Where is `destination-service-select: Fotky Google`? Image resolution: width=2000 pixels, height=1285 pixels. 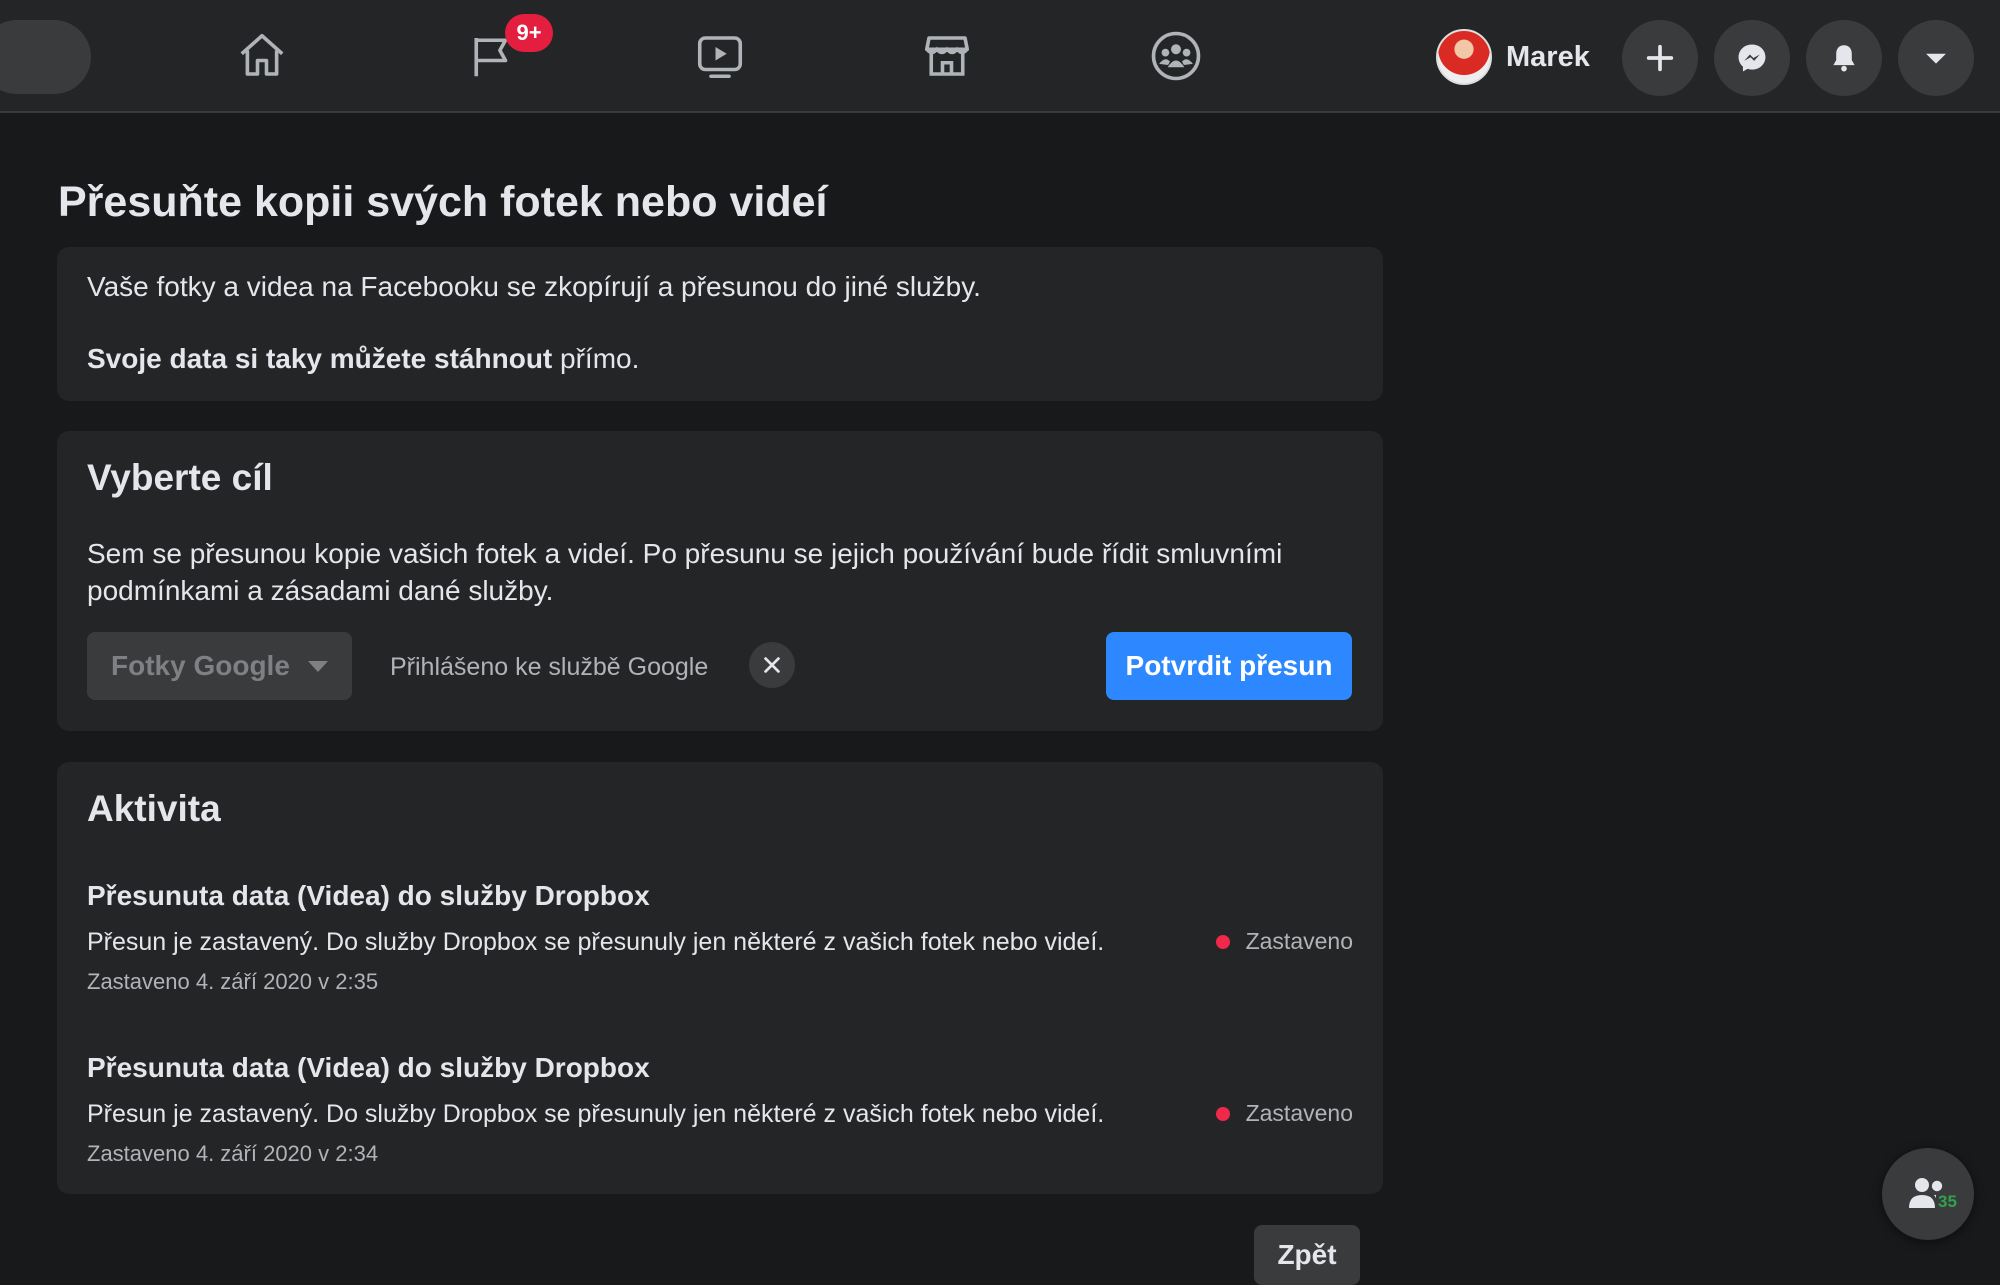 destination-service-select: Fotky Google is located at coordinates (219, 666).